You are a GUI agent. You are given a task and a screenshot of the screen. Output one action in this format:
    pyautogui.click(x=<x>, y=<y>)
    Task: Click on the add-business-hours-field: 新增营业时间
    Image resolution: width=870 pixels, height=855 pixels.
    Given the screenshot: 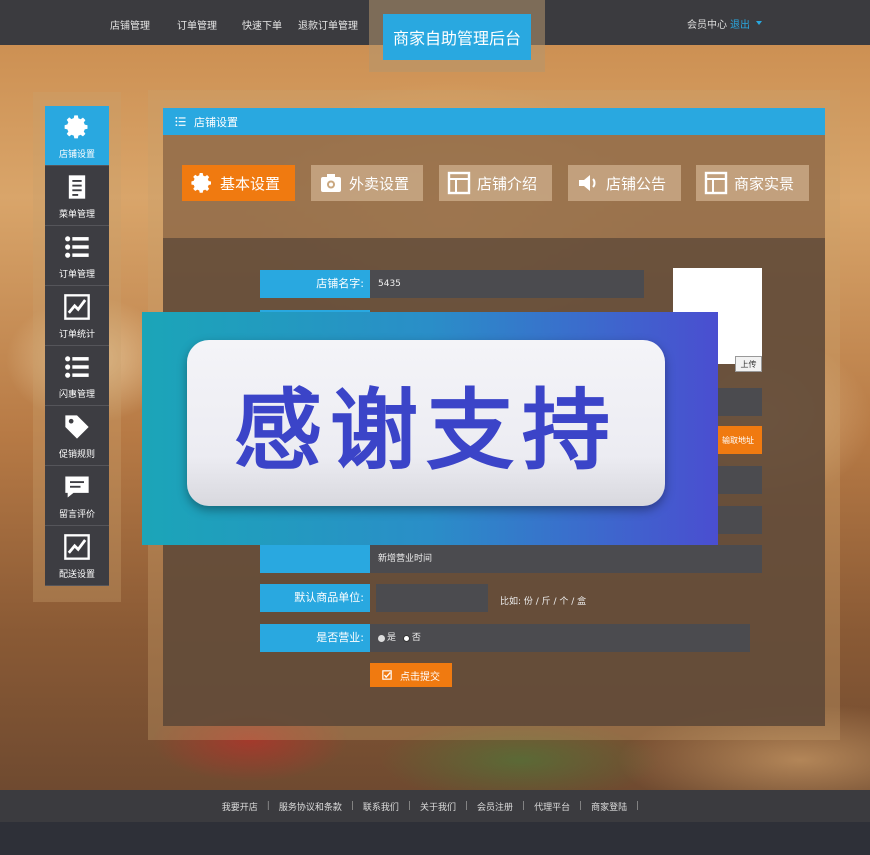 What is the action you would take?
    pyautogui.click(x=566, y=559)
    